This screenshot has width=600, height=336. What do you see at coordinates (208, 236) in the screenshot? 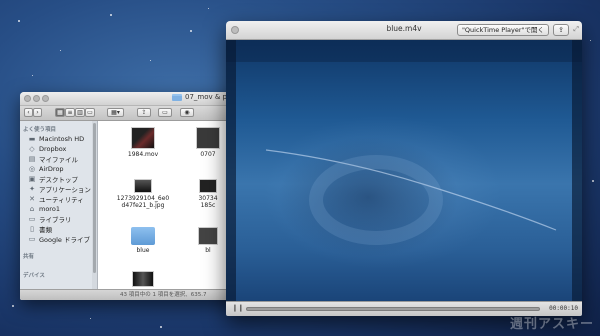
I see `video-file-icon` at bounding box center [208, 236].